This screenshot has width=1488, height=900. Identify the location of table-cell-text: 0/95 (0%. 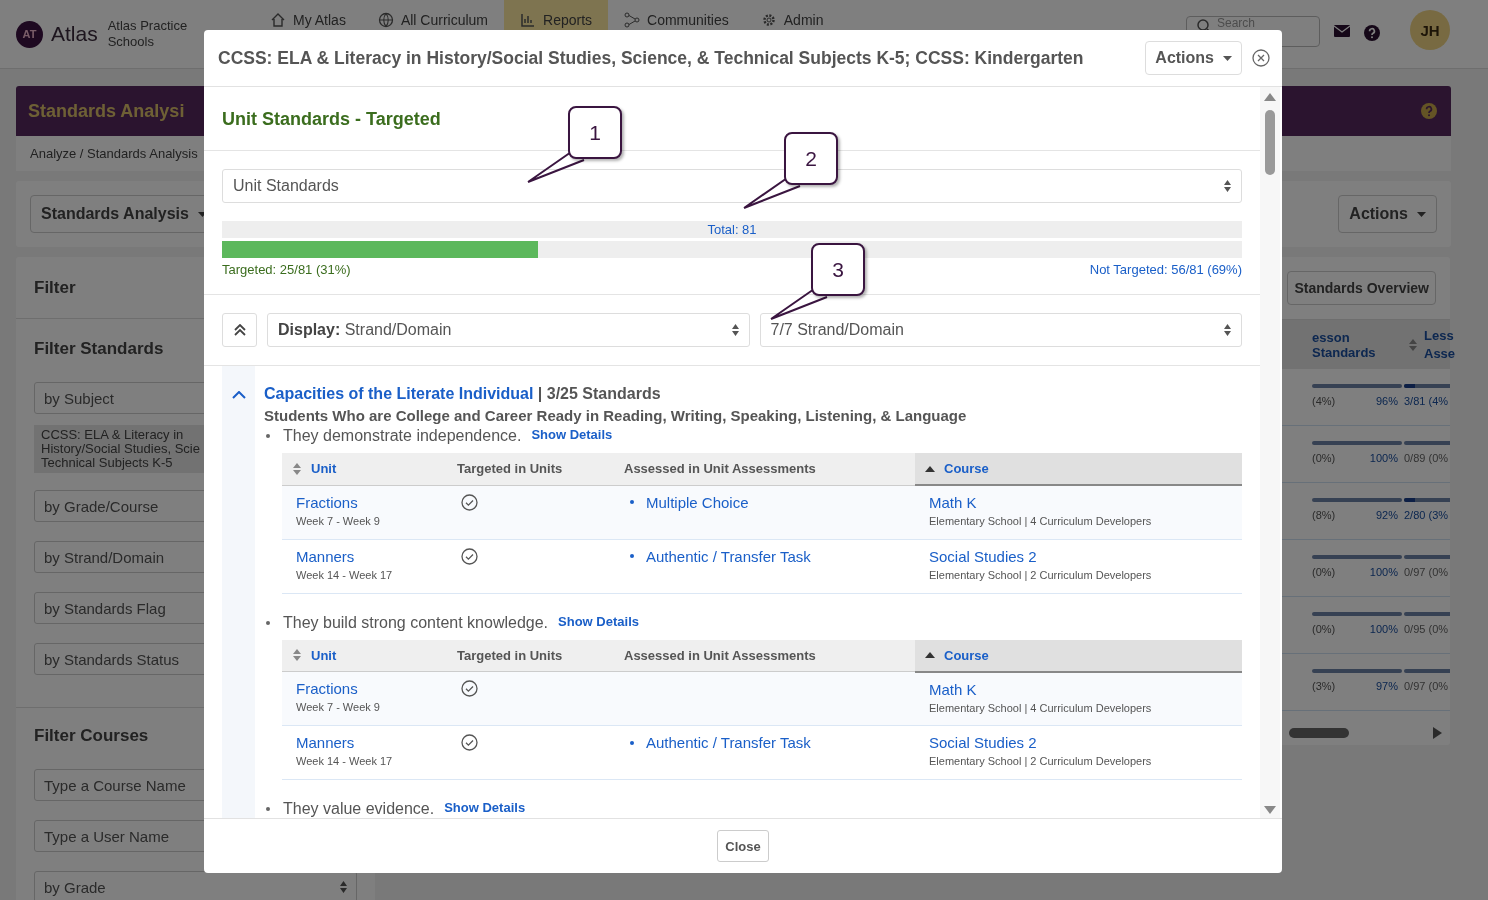
(1426, 629).